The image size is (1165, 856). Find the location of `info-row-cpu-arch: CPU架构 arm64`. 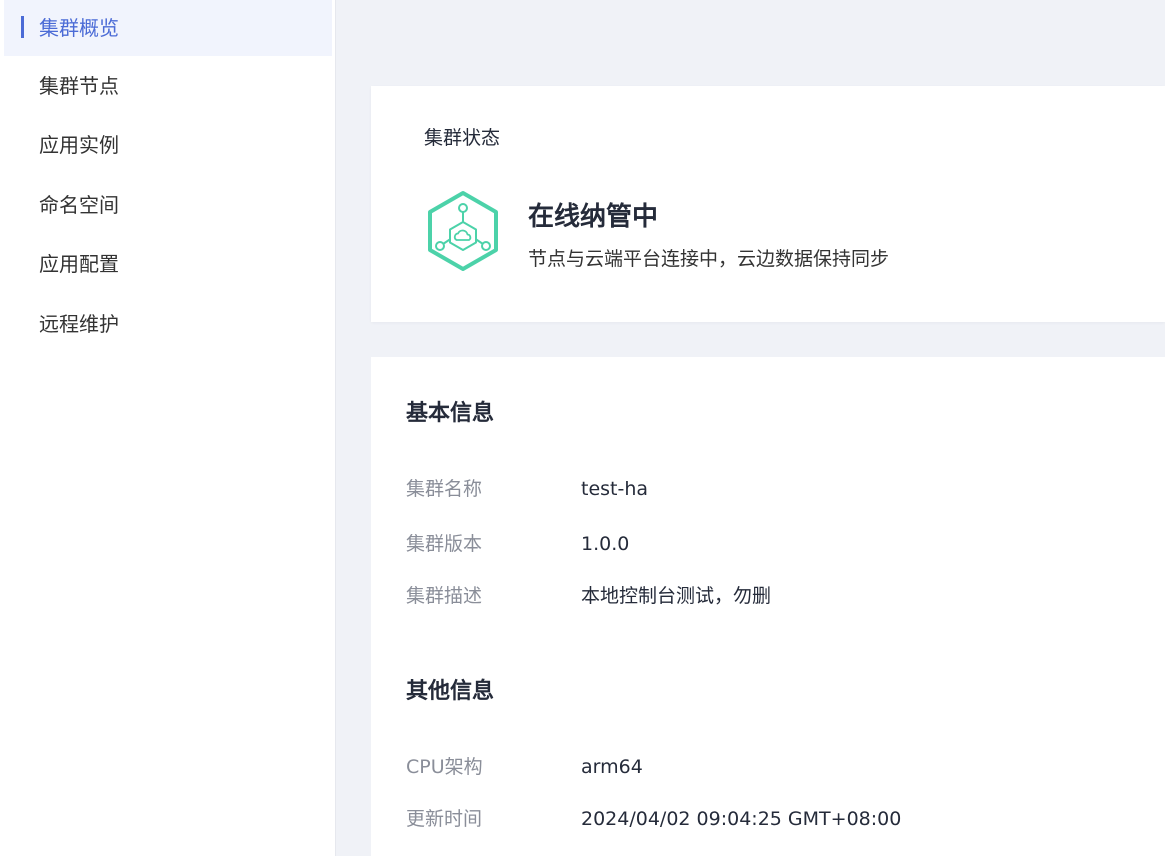

info-row-cpu-arch: CPU架构 arm64 is located at coordinates (766, 767).